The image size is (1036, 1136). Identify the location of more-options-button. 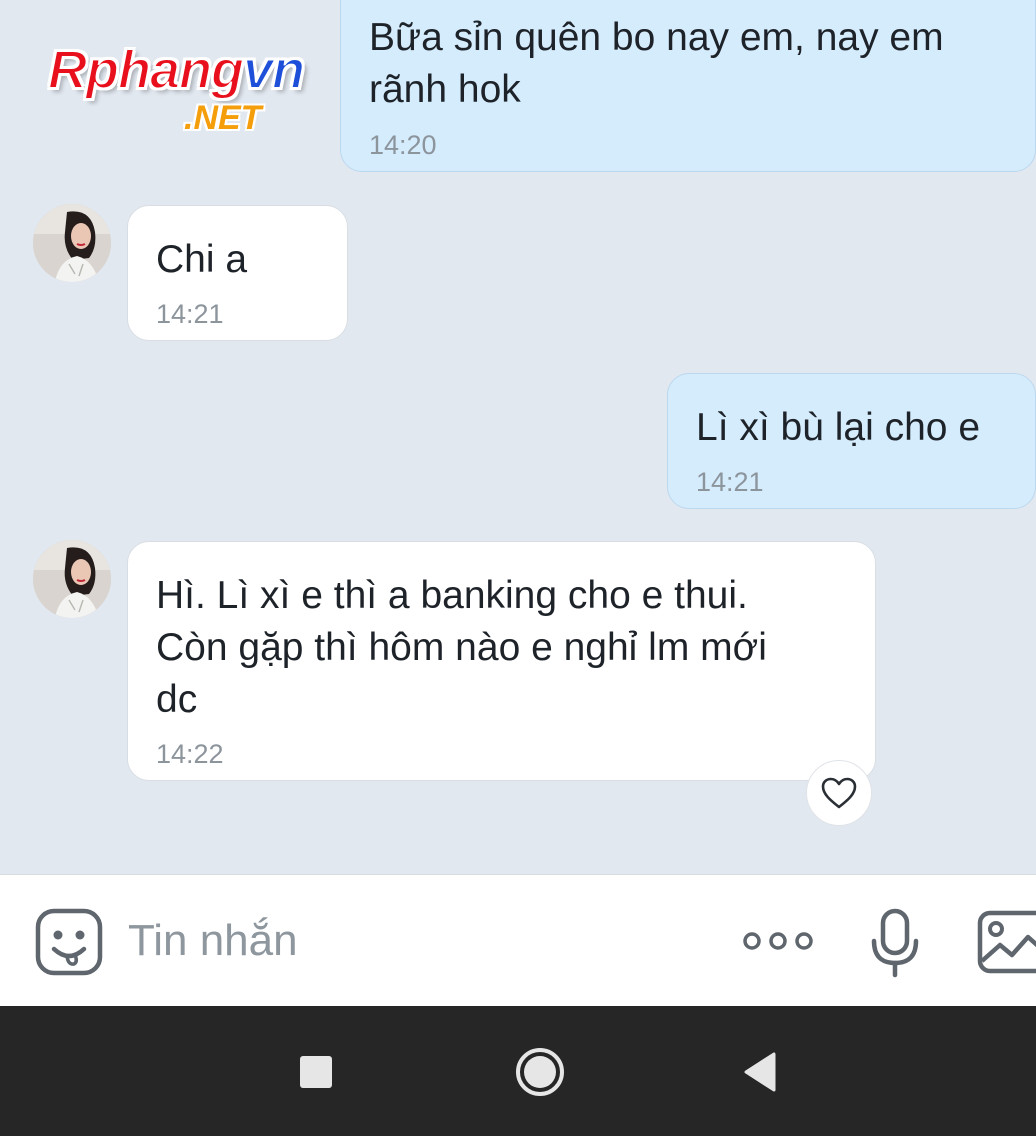
(780, 941).